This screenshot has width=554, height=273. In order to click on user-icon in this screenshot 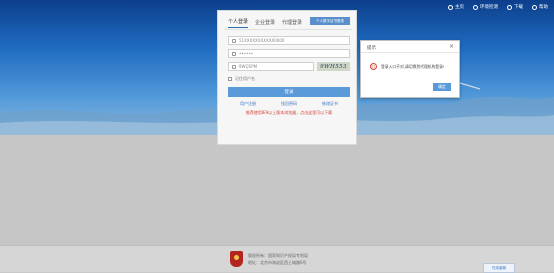, I will do `click(234, 40)`.